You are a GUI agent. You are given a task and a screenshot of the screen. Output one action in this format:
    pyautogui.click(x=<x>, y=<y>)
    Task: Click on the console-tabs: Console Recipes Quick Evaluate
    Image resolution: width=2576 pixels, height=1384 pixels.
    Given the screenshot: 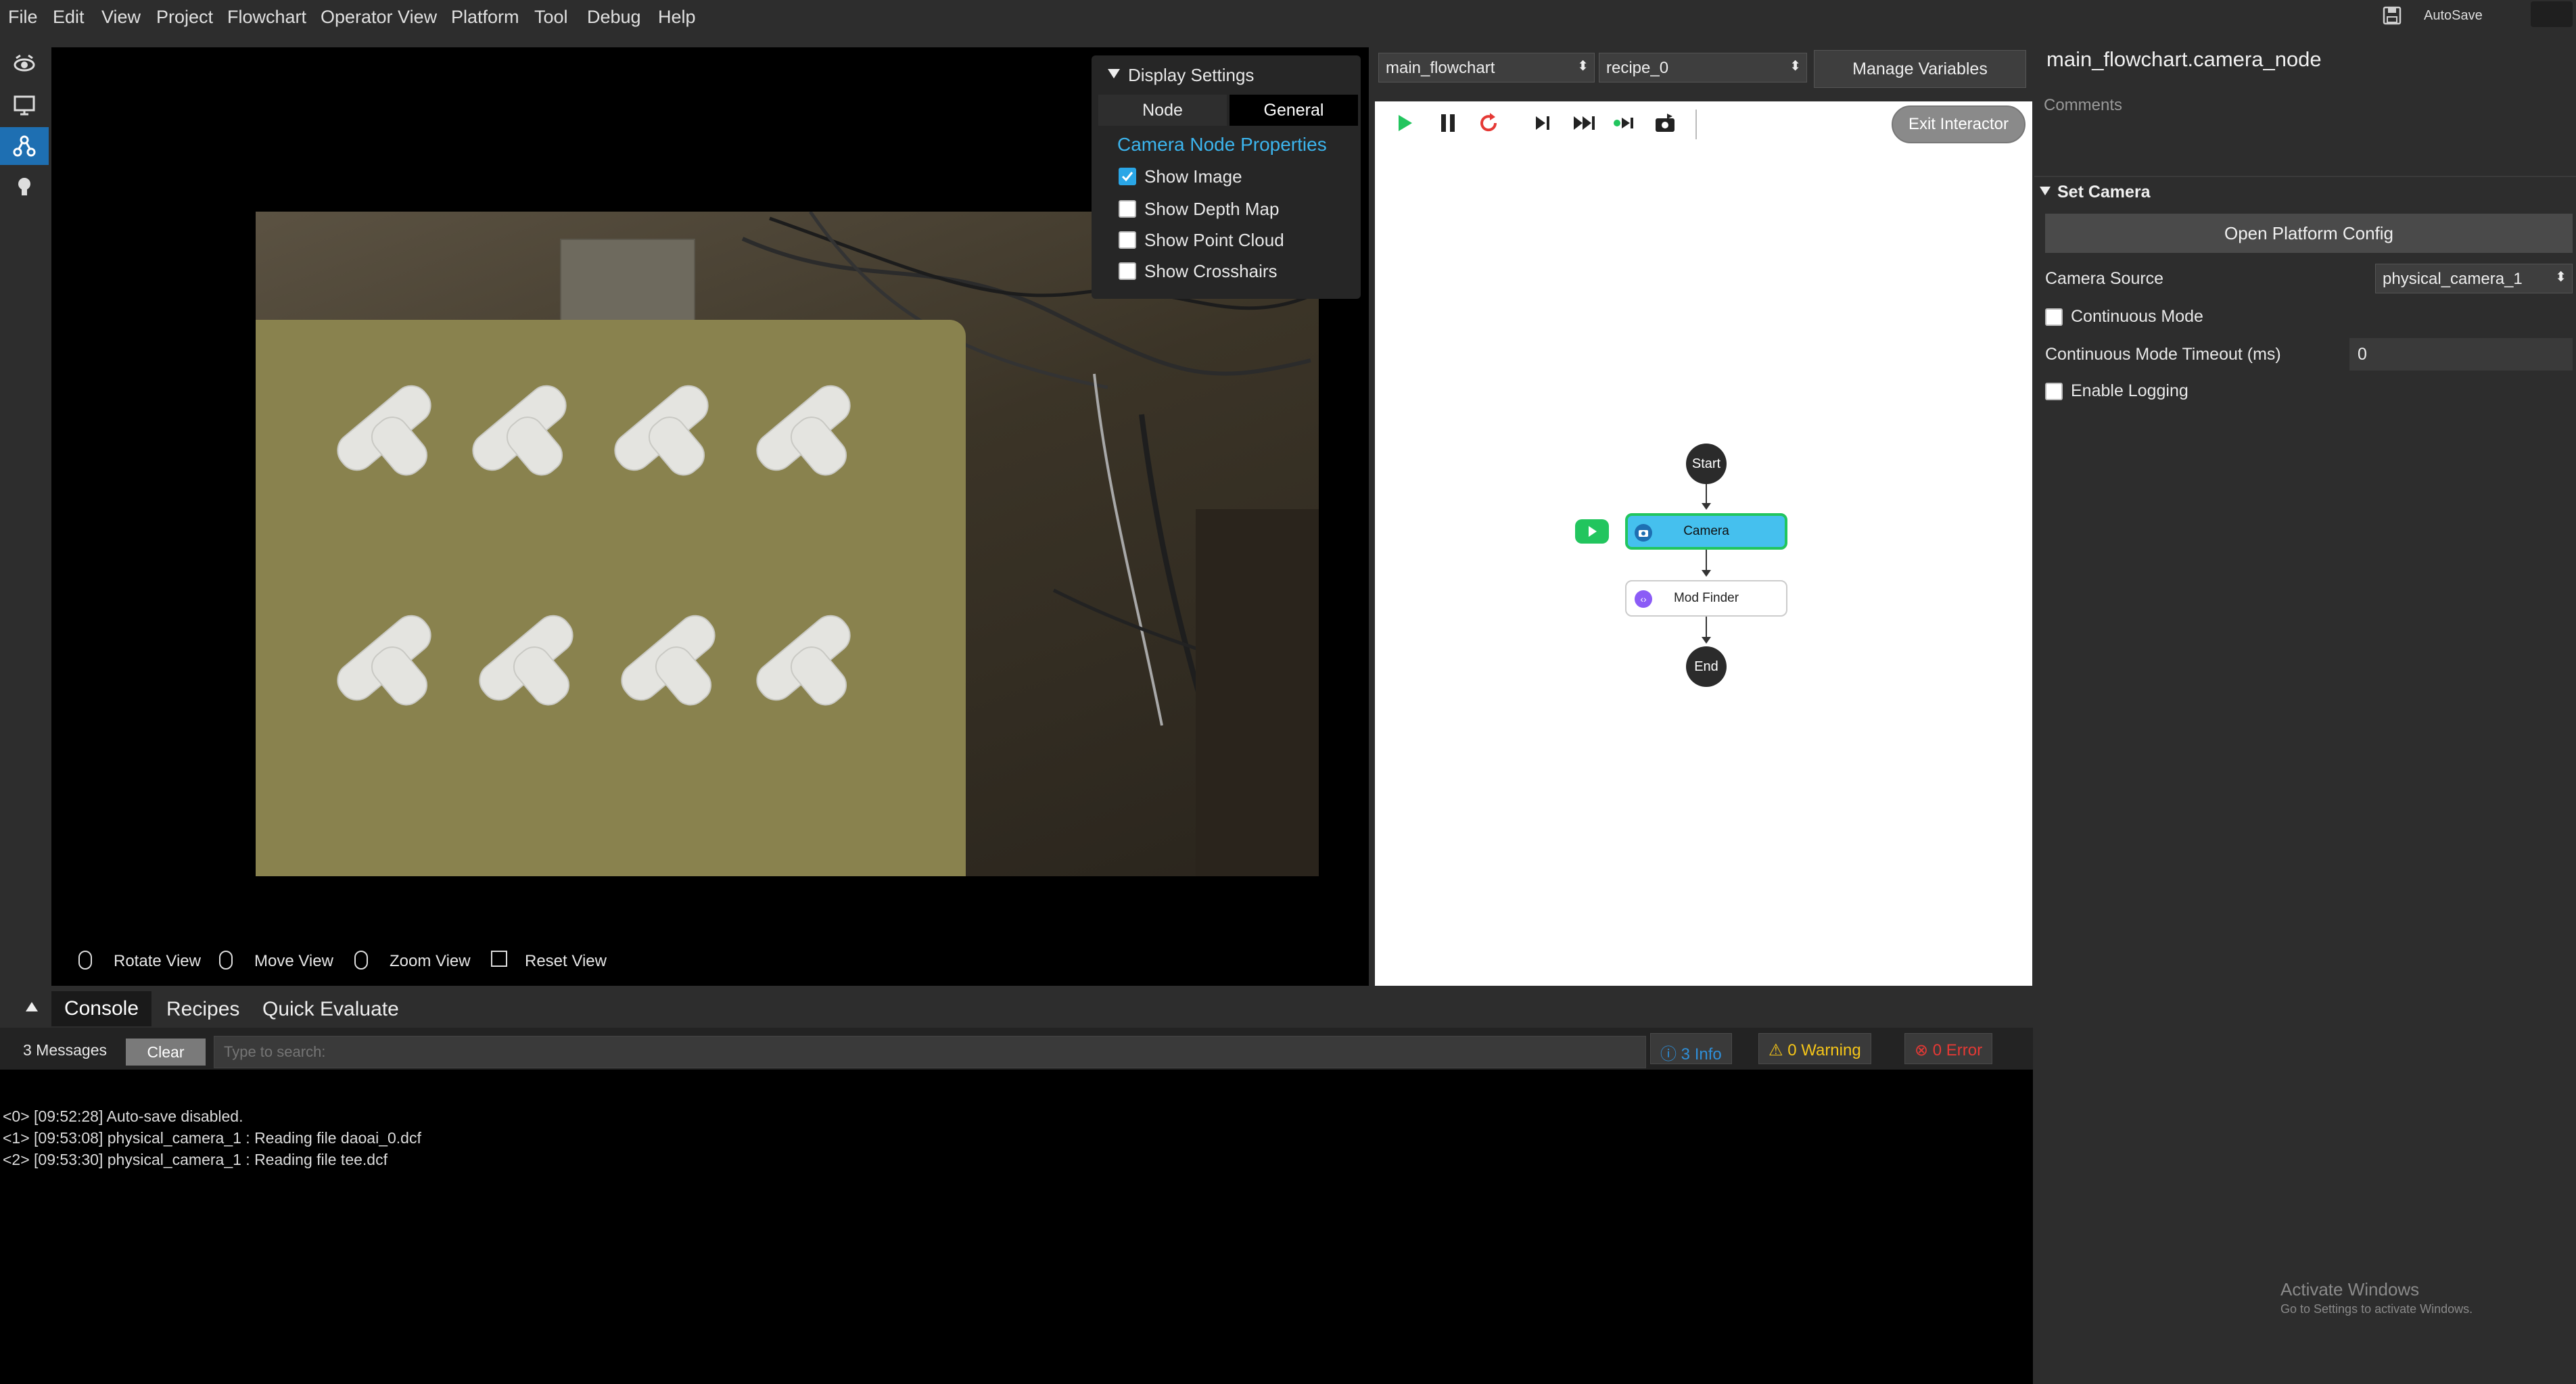 What is the action you would take?
    pyautogui.click(x=1016, y=1007)
    